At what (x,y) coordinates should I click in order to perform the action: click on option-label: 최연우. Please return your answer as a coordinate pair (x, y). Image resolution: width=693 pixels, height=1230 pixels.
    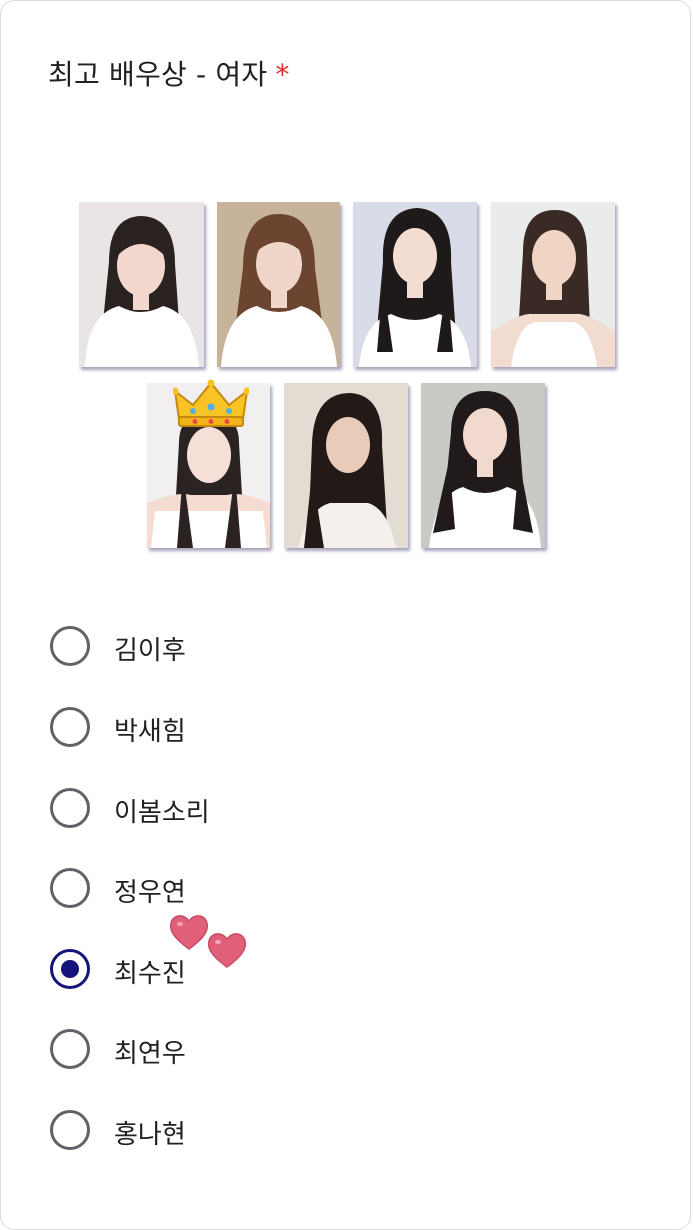
    Looking at the image, I should click on (150, 1054).